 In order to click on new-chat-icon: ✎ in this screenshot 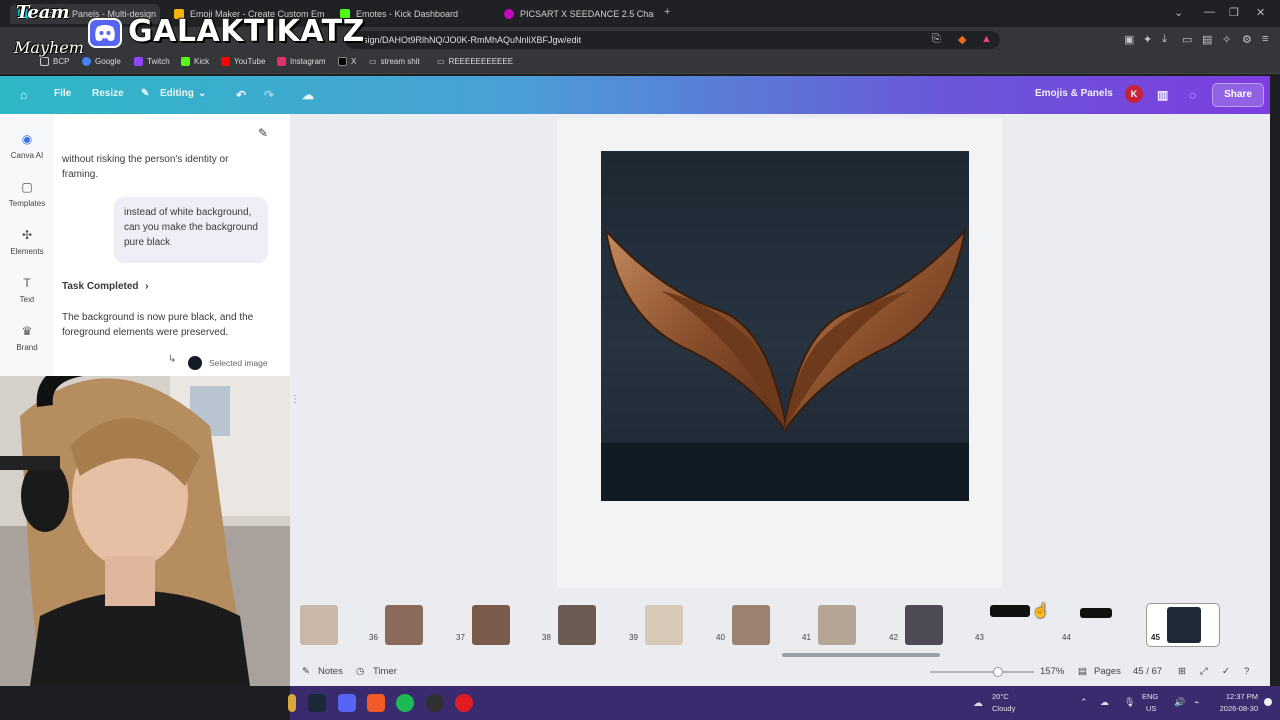, I will do `click(263, 133)`.